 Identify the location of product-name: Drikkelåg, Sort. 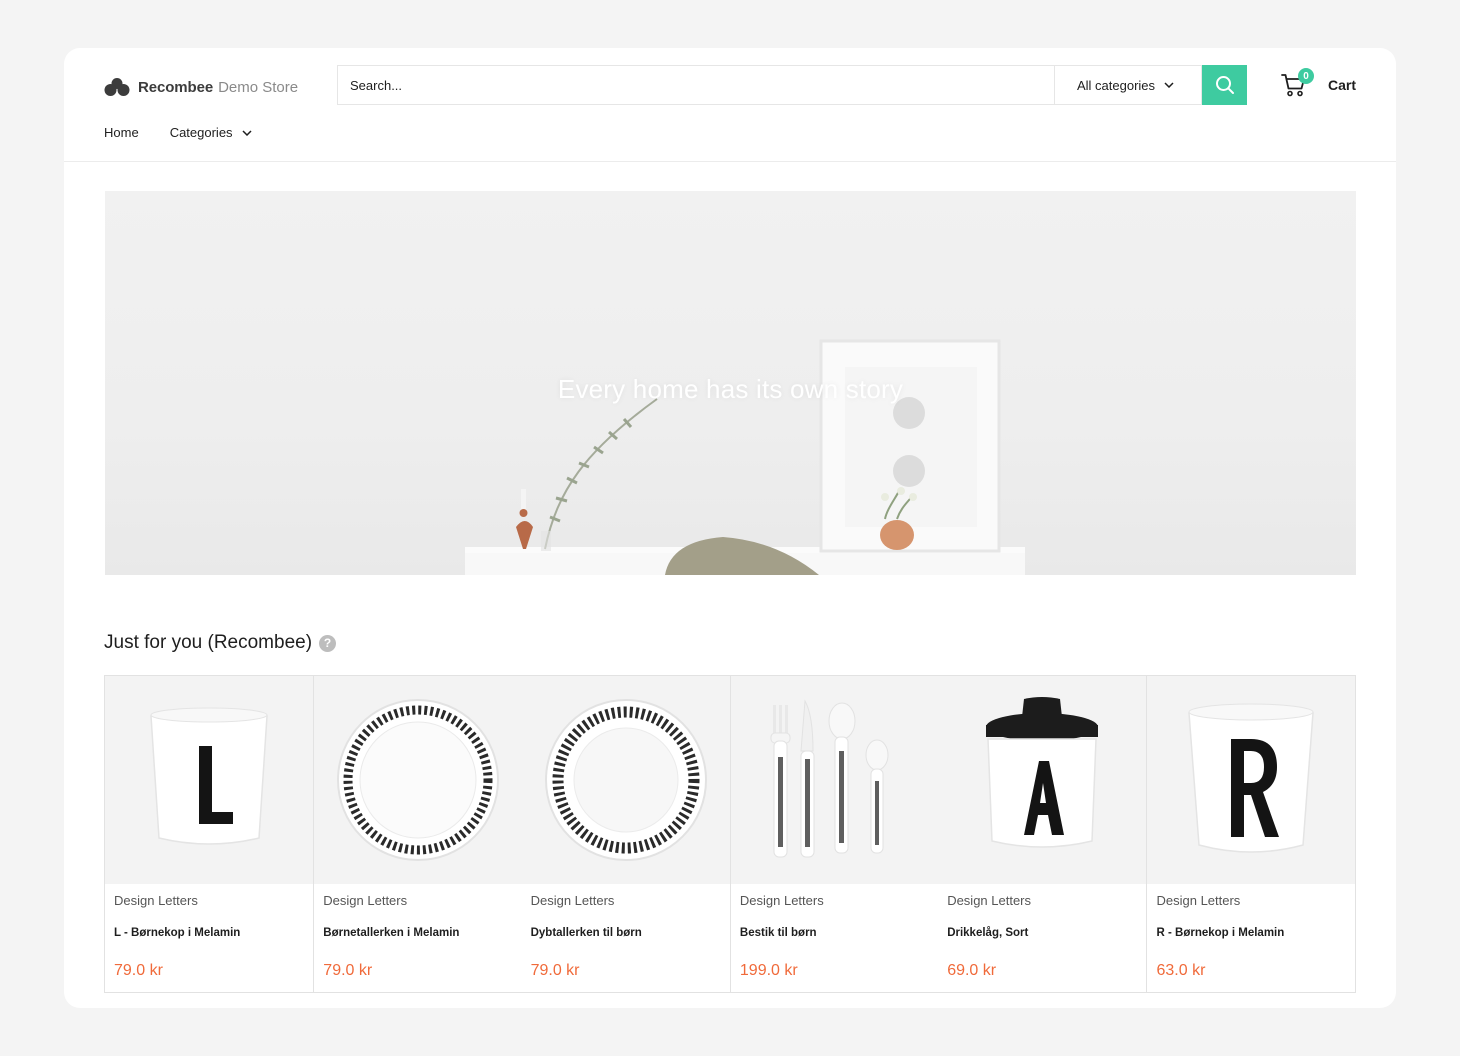
(987, 933).